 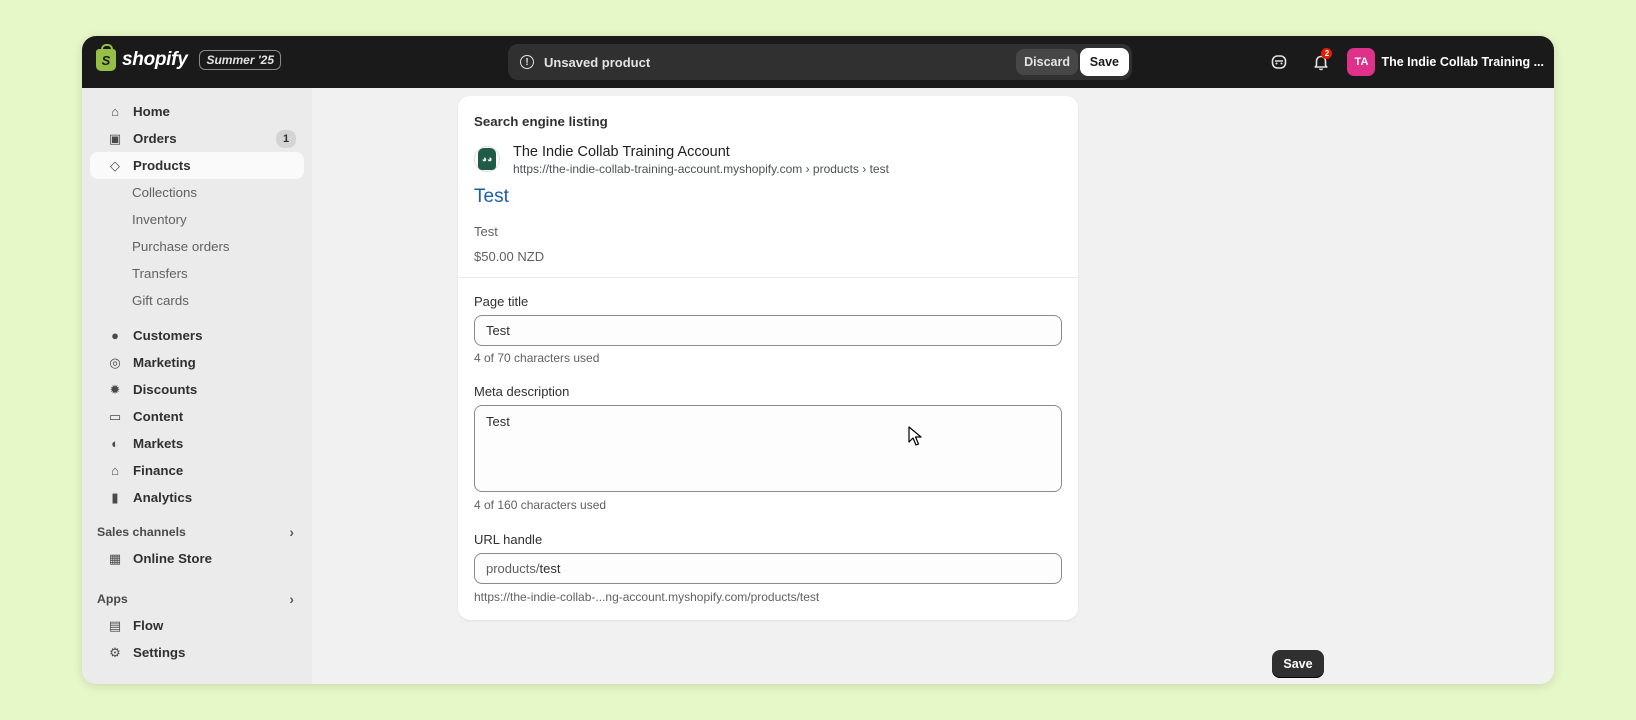 What do you see at coordinates (513, 568) in the screenshot?
I see `url-prefix: products/` at bounding box center [513, 568].